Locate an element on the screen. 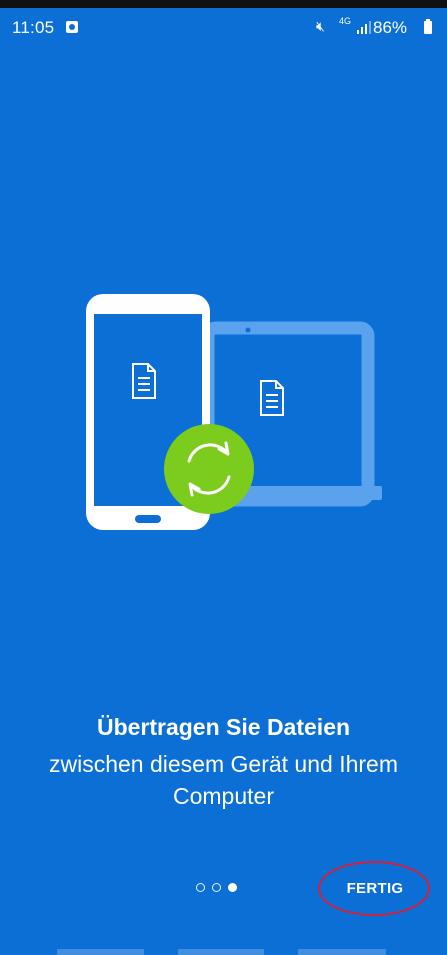  status-time: 11:05 is located at coordinates (33, 27).